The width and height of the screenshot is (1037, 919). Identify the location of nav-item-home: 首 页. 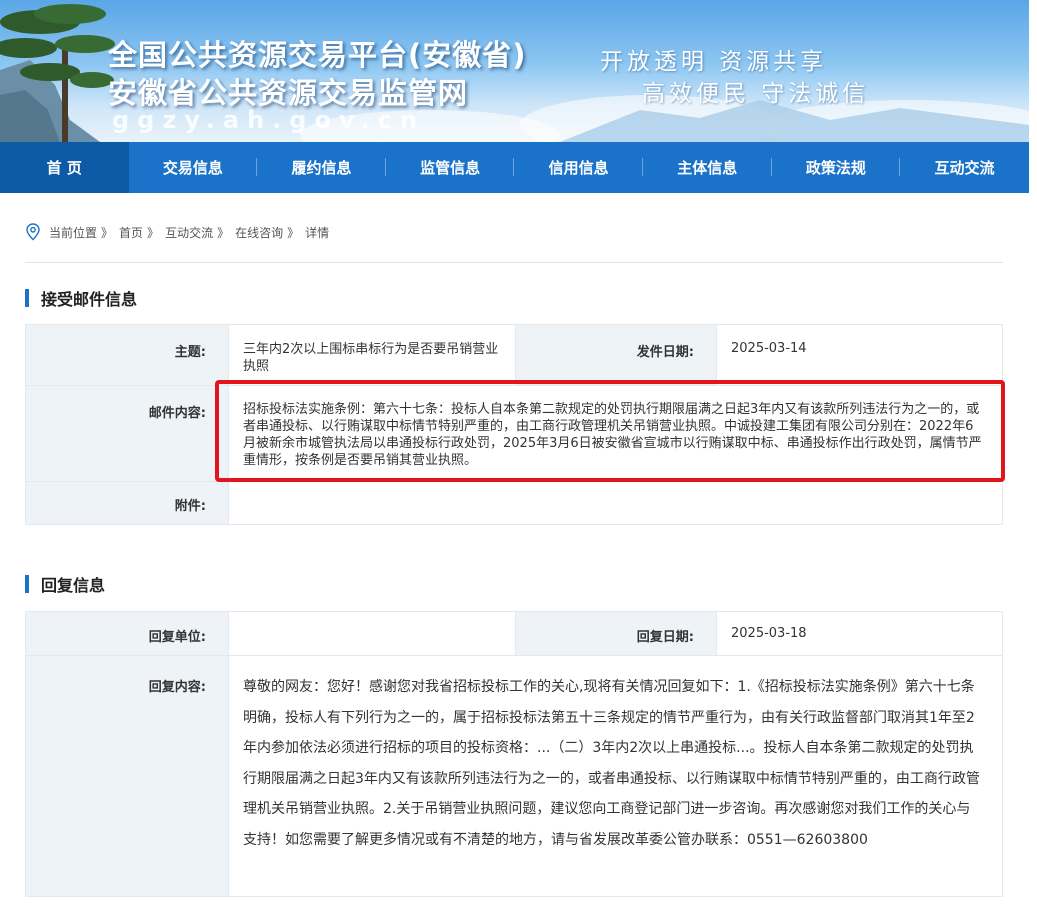
(64, 167).